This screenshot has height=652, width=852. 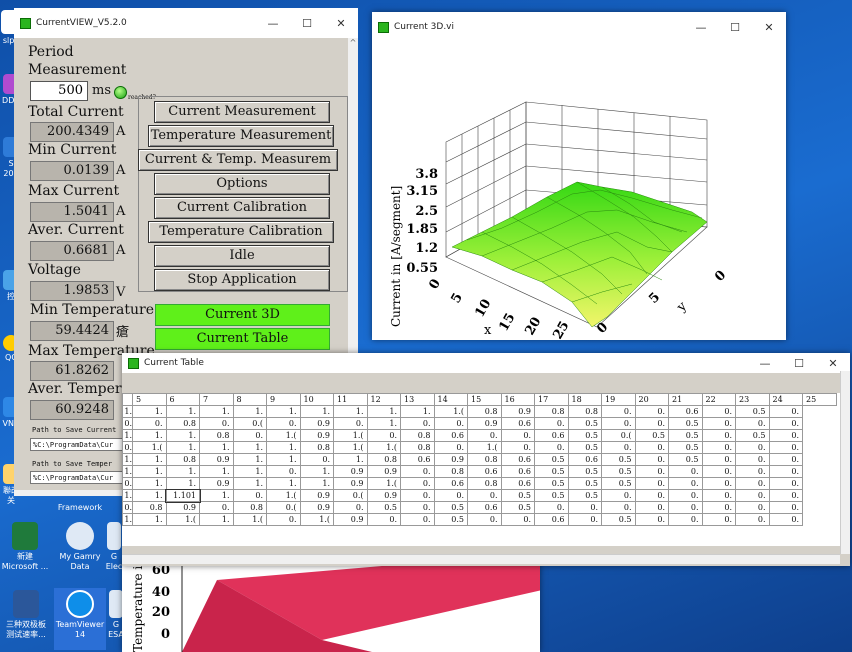 What do you see at coordinates (183, 495) in the screenshot?
I see `table-cell-editing: 1.101` at bounding box center [183, 495].